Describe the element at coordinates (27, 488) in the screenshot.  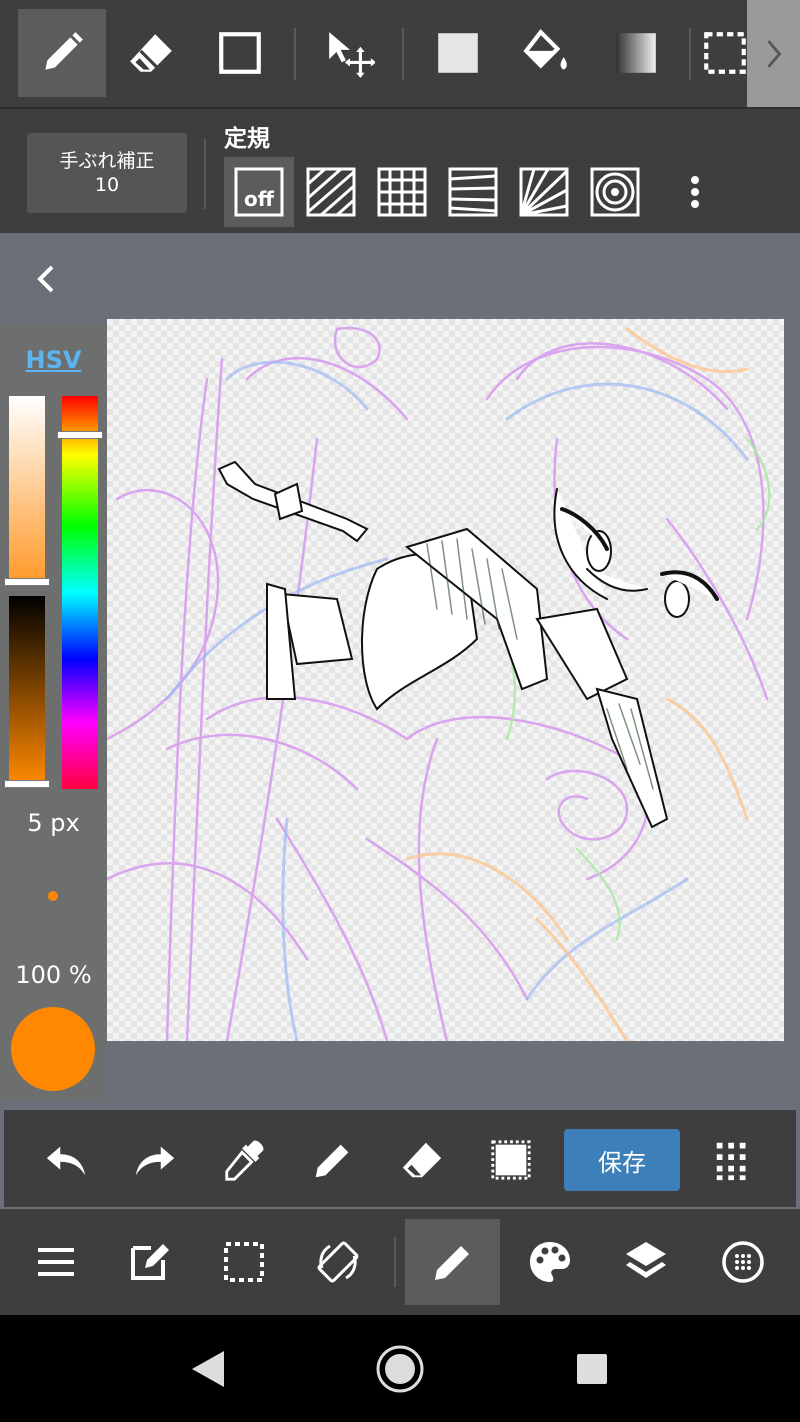
I see `saturation-slider` at that location.